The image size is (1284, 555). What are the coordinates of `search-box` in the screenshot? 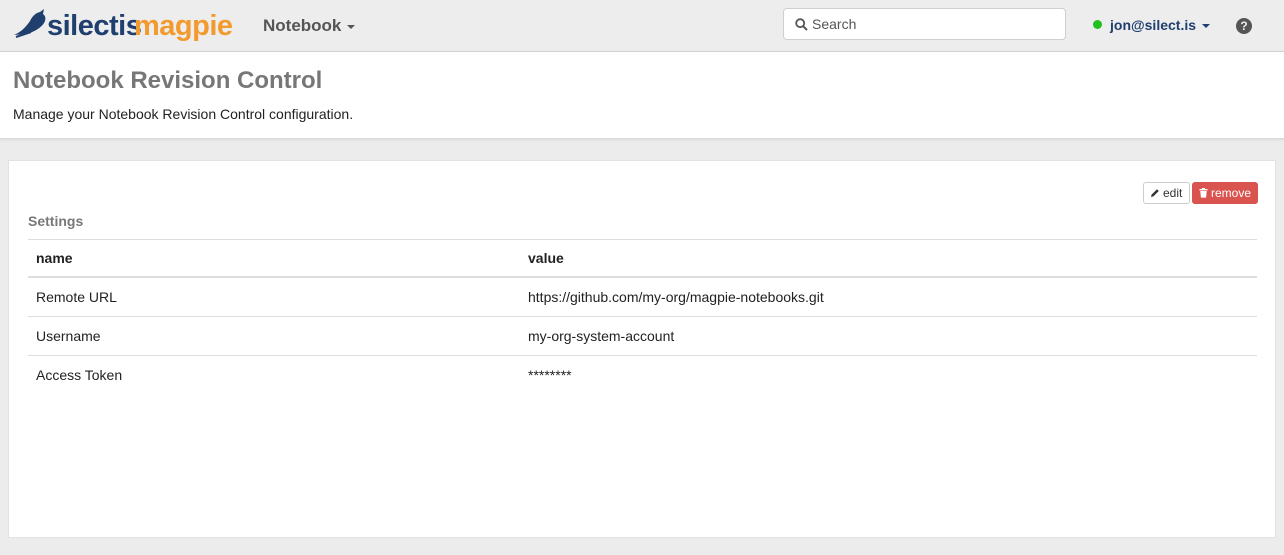 It's located at (924, 24).